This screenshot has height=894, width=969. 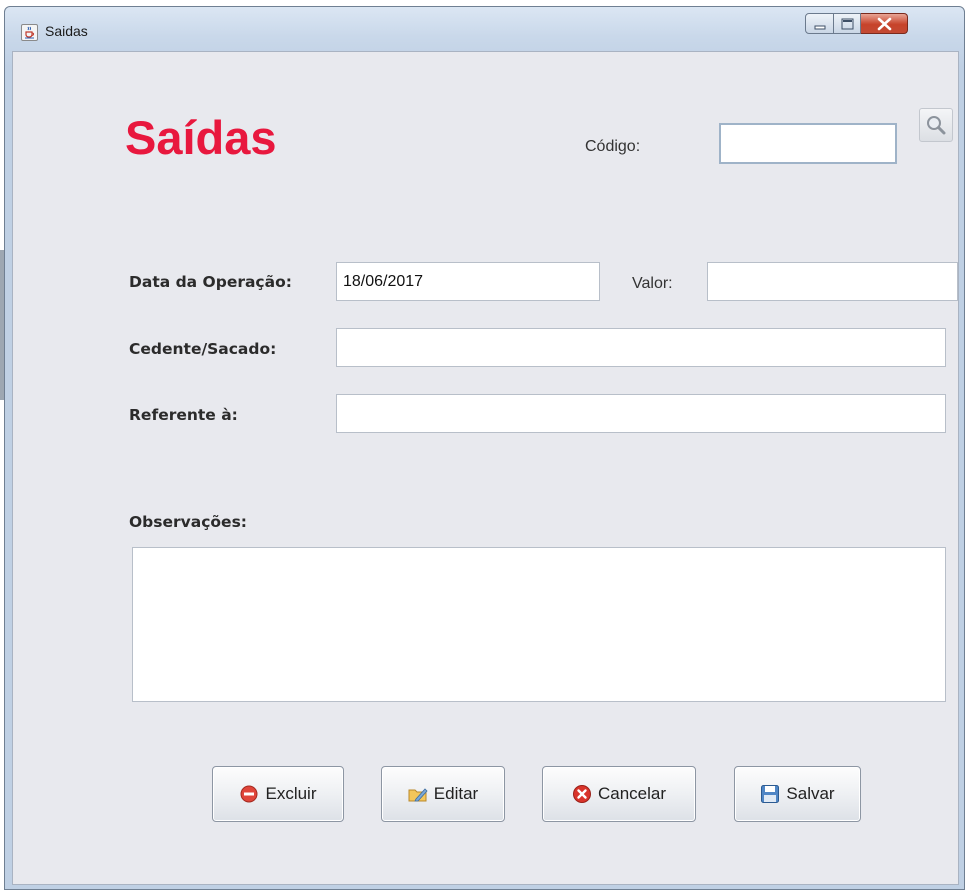 I want to click on excluir-label: Excluir, so click(x=291, y=793).